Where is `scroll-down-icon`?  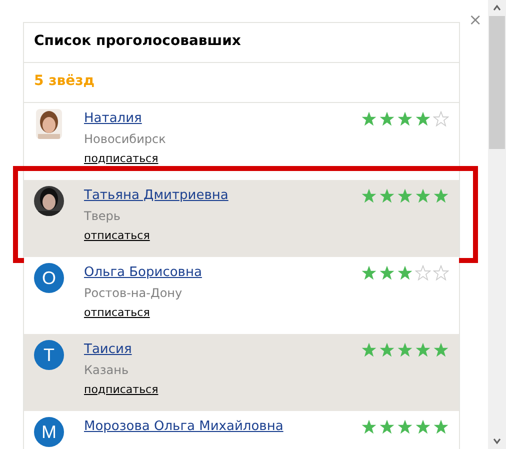
scroll-down-icon is located at coordinates (497, 441).